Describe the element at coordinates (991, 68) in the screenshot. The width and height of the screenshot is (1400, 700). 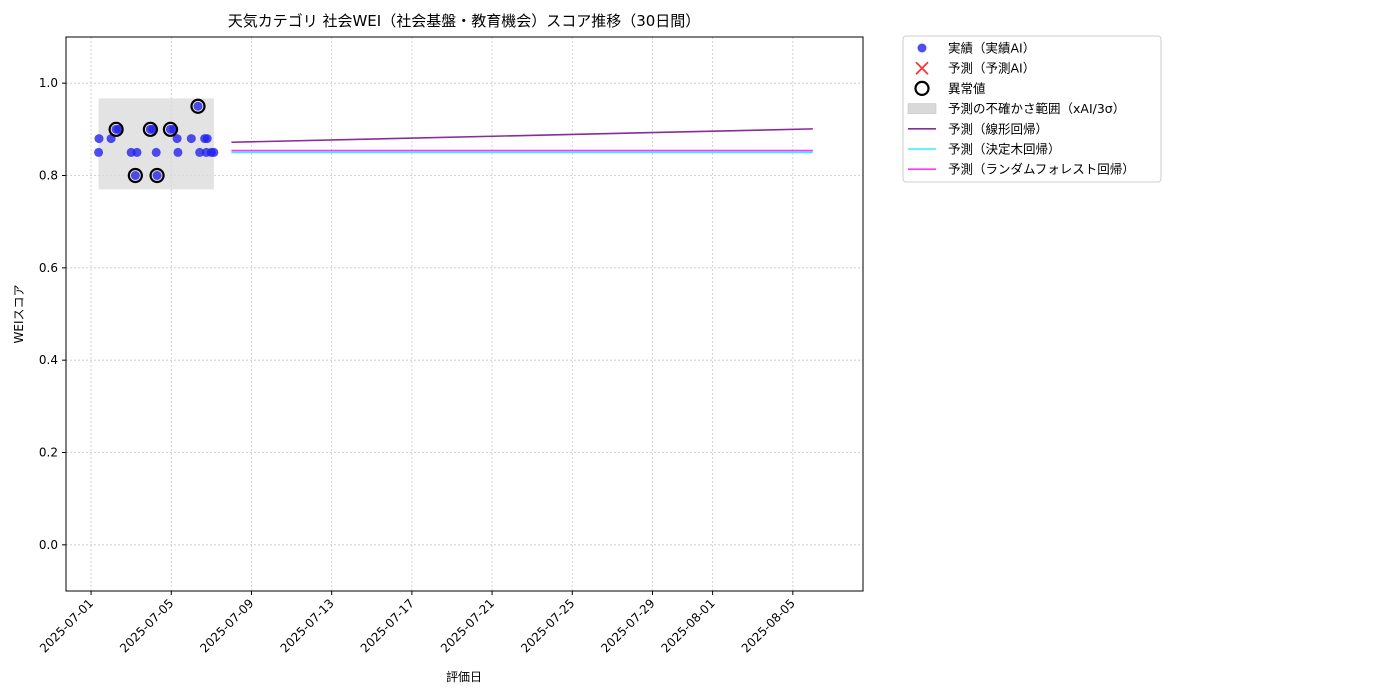
I see `legend-entry-label: 予測（予測AI）` at that location.